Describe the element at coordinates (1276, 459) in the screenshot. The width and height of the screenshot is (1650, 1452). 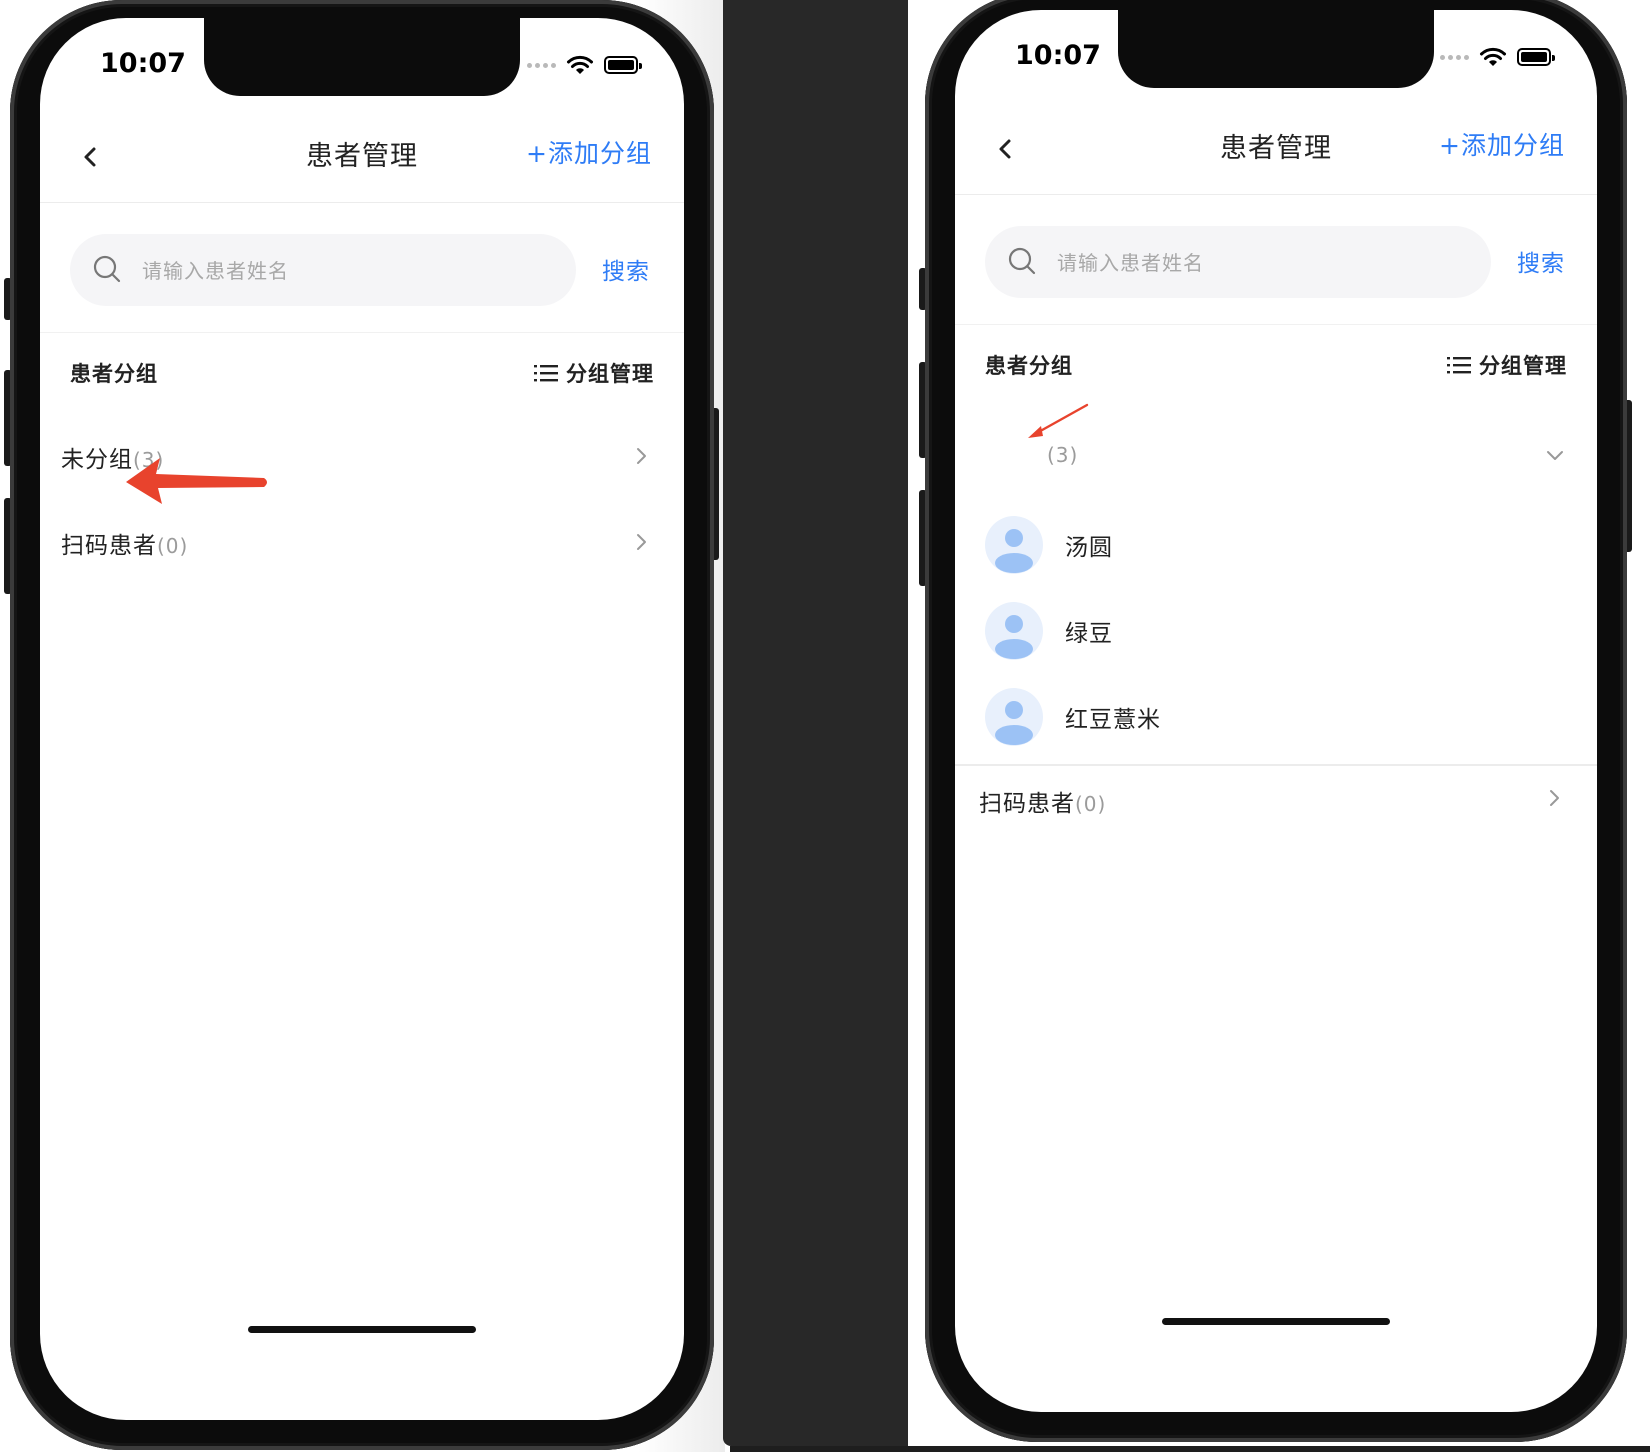
I see `group-row-expanded: (3)` at that location.